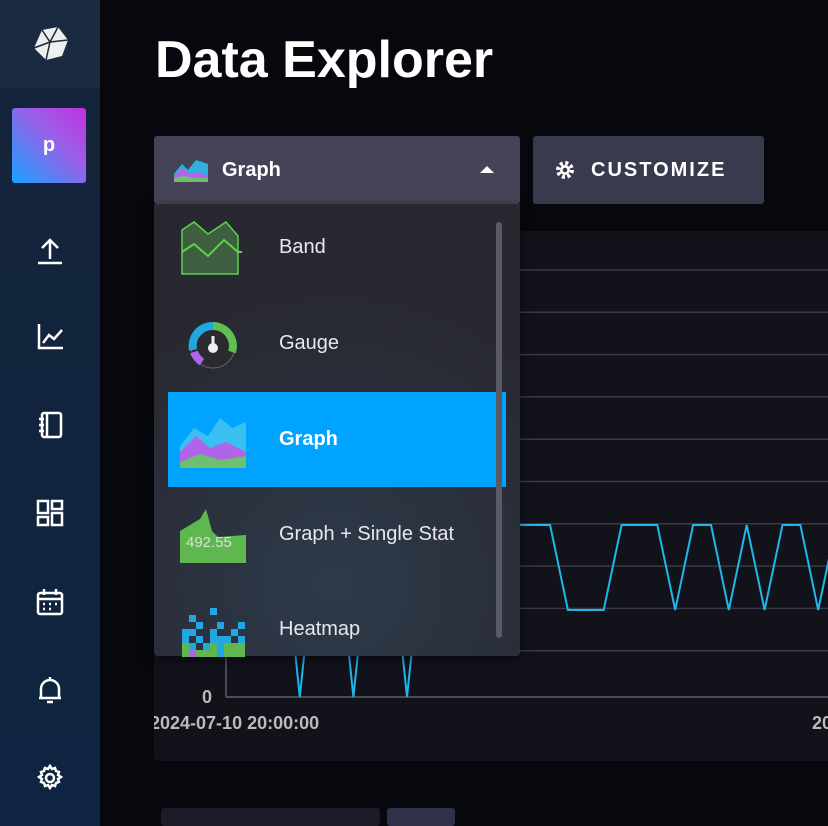  What do you see at coordinates (207, 697) in the screenshot?
I see `y-tick-label: 0` at bounding box center [207, 697].